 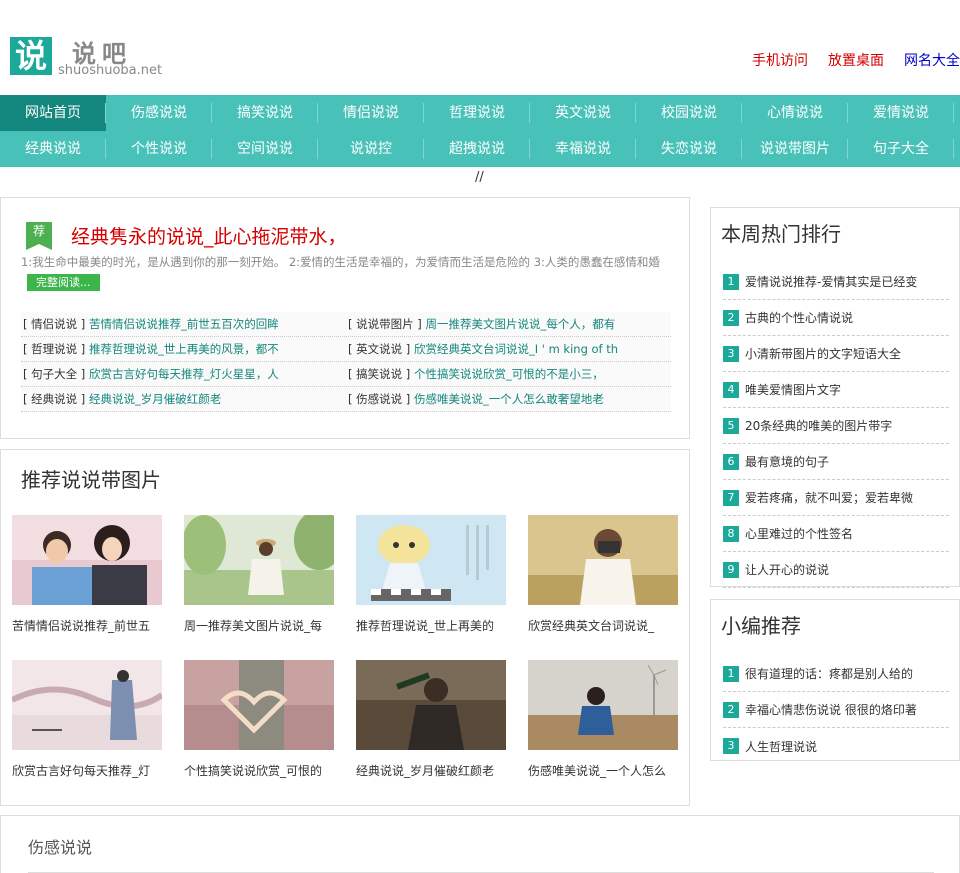 I want to click on nav-item: 校园说说, so click(x=689, y=113).